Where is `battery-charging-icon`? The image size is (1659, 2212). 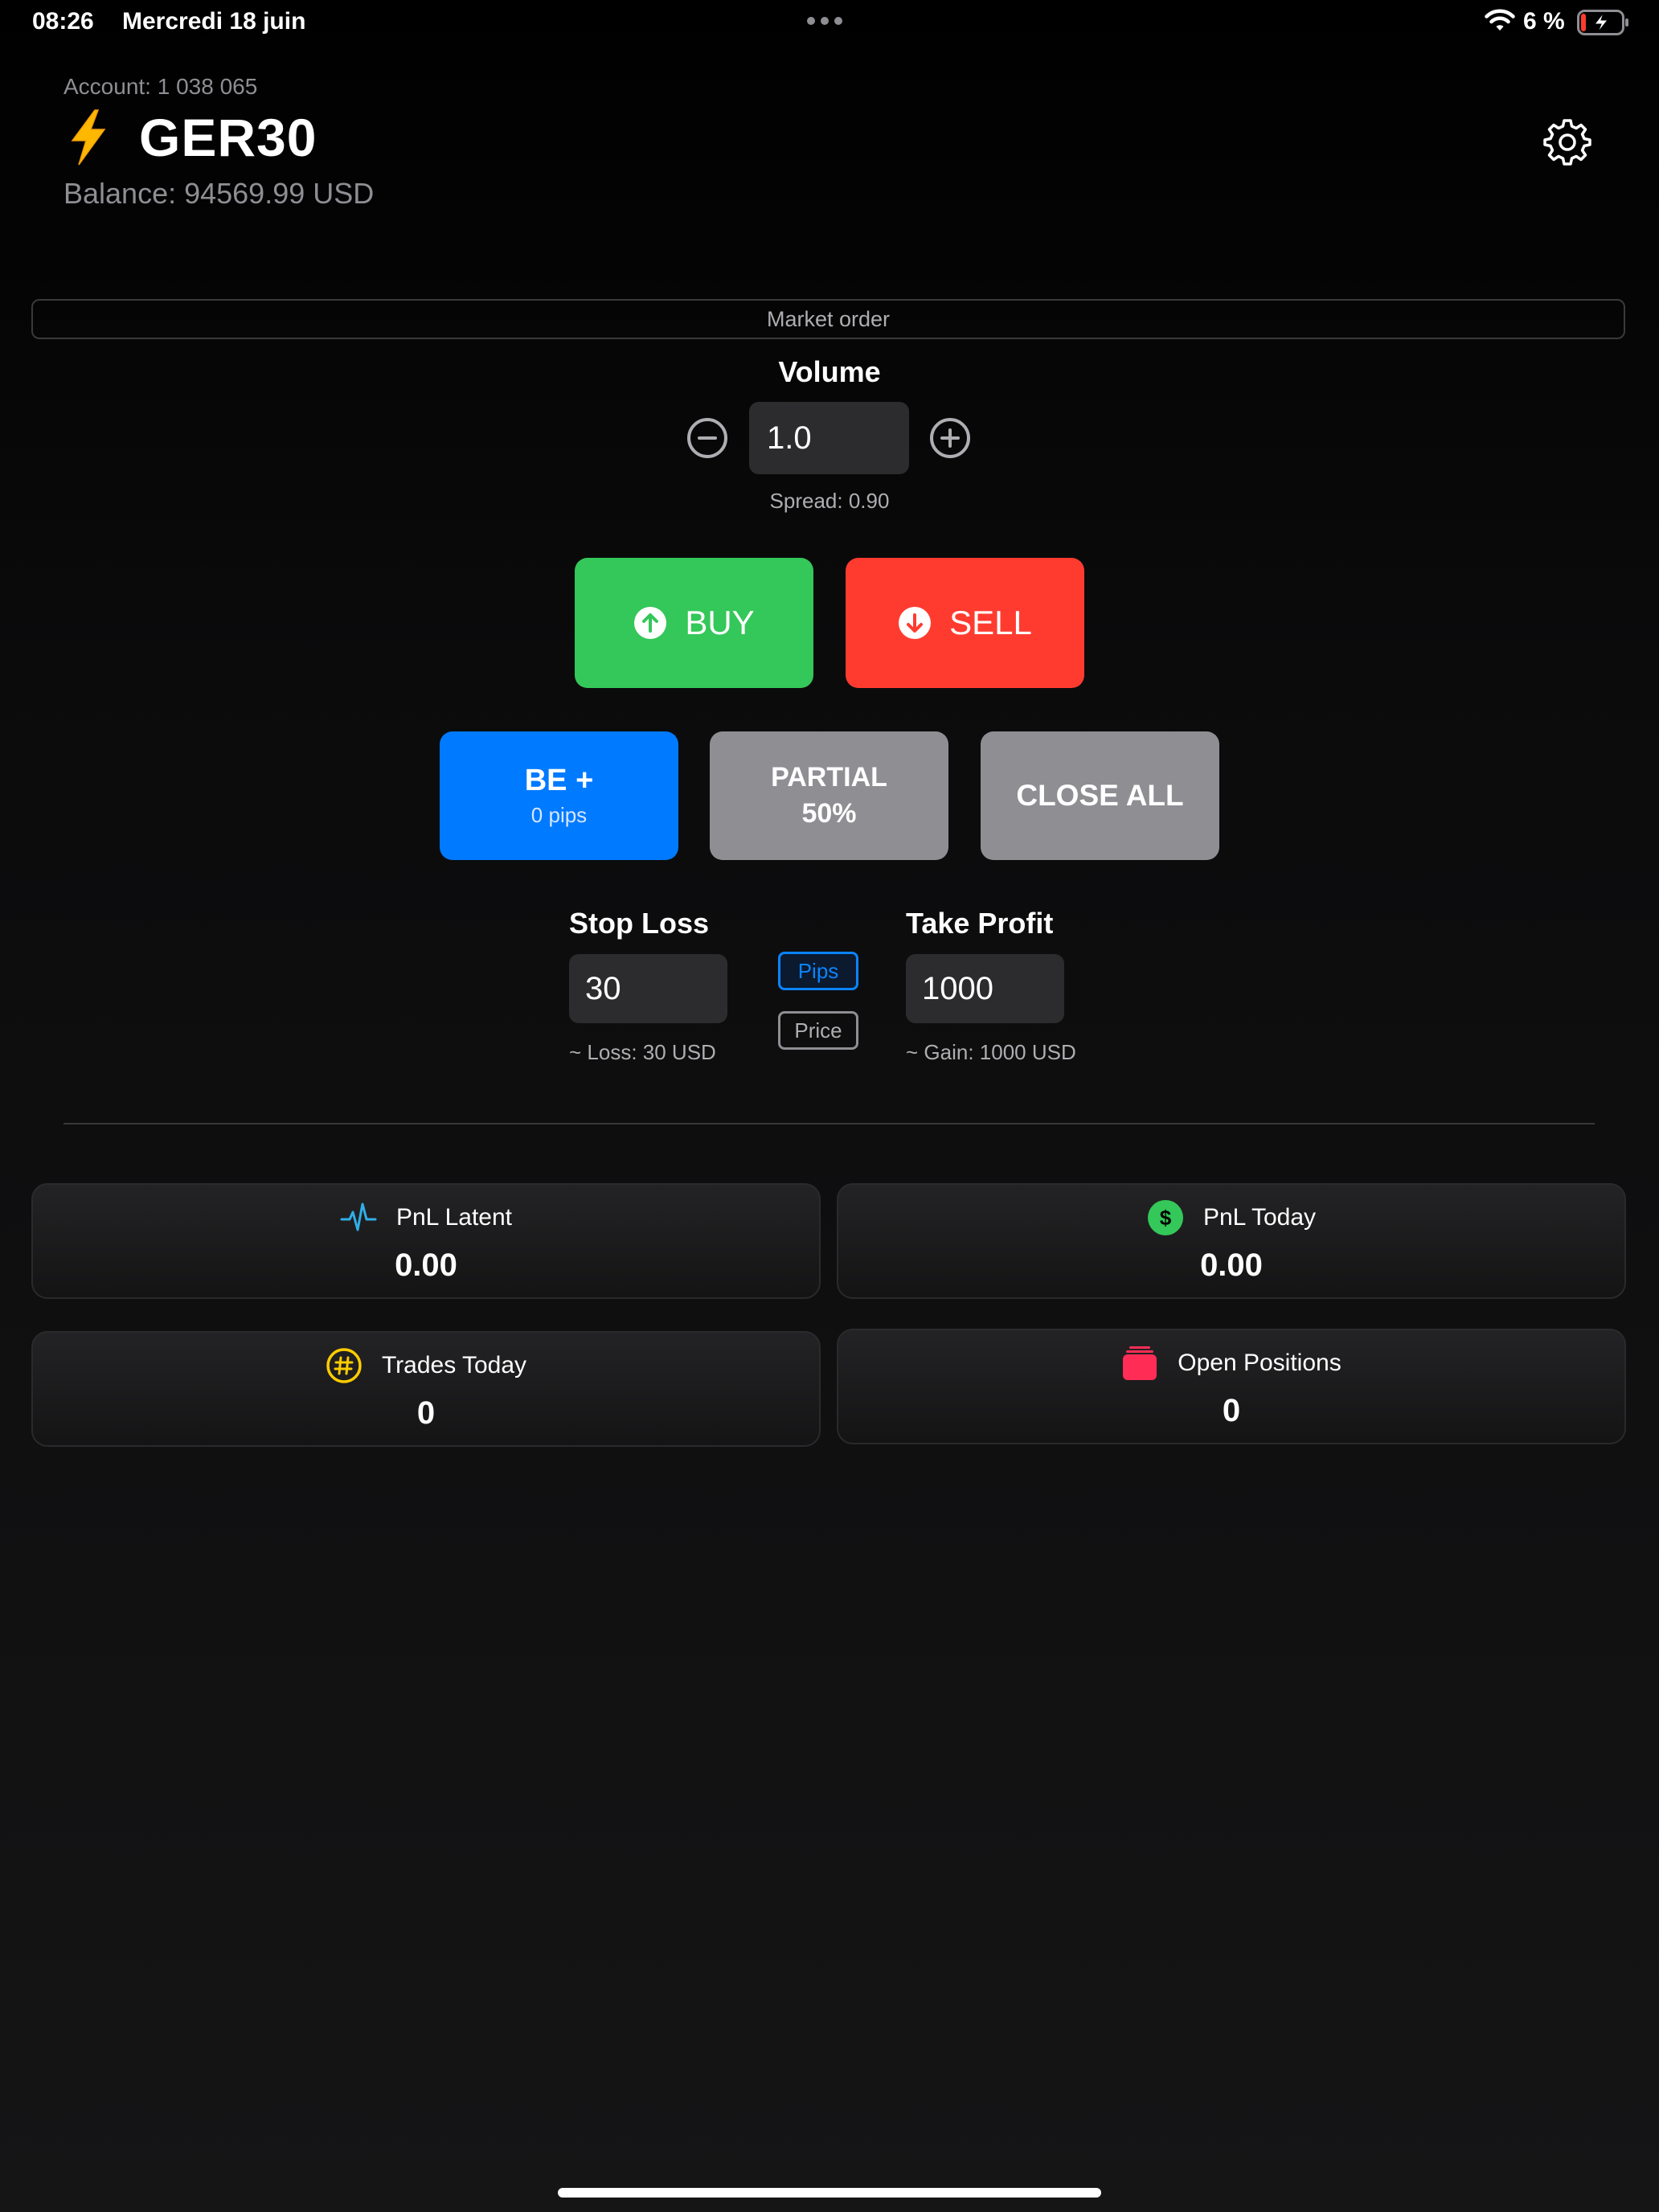 battery-charging-icon is located at coordinates (1602, 22).